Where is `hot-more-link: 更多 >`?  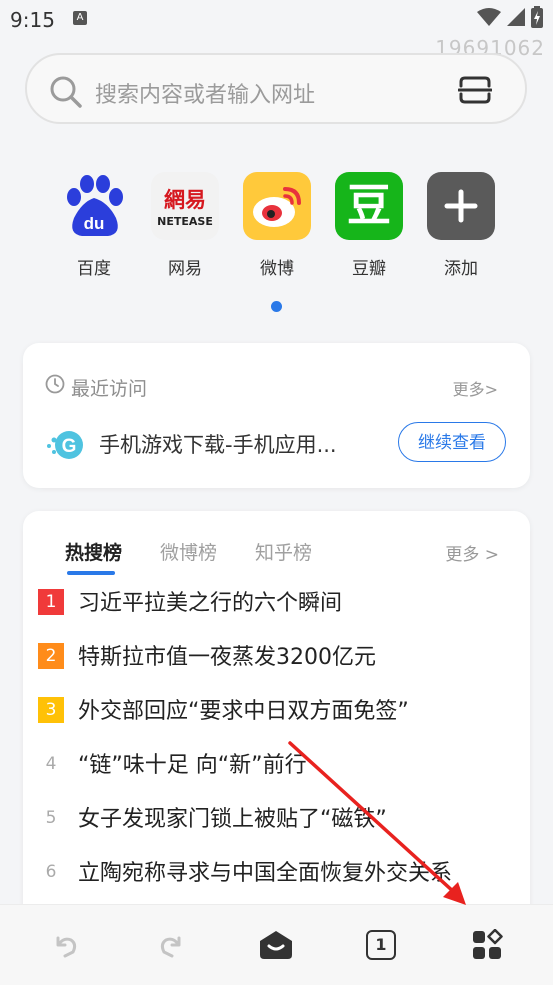
hot-more-link: 更多 > is located at coordinates (472, 552).